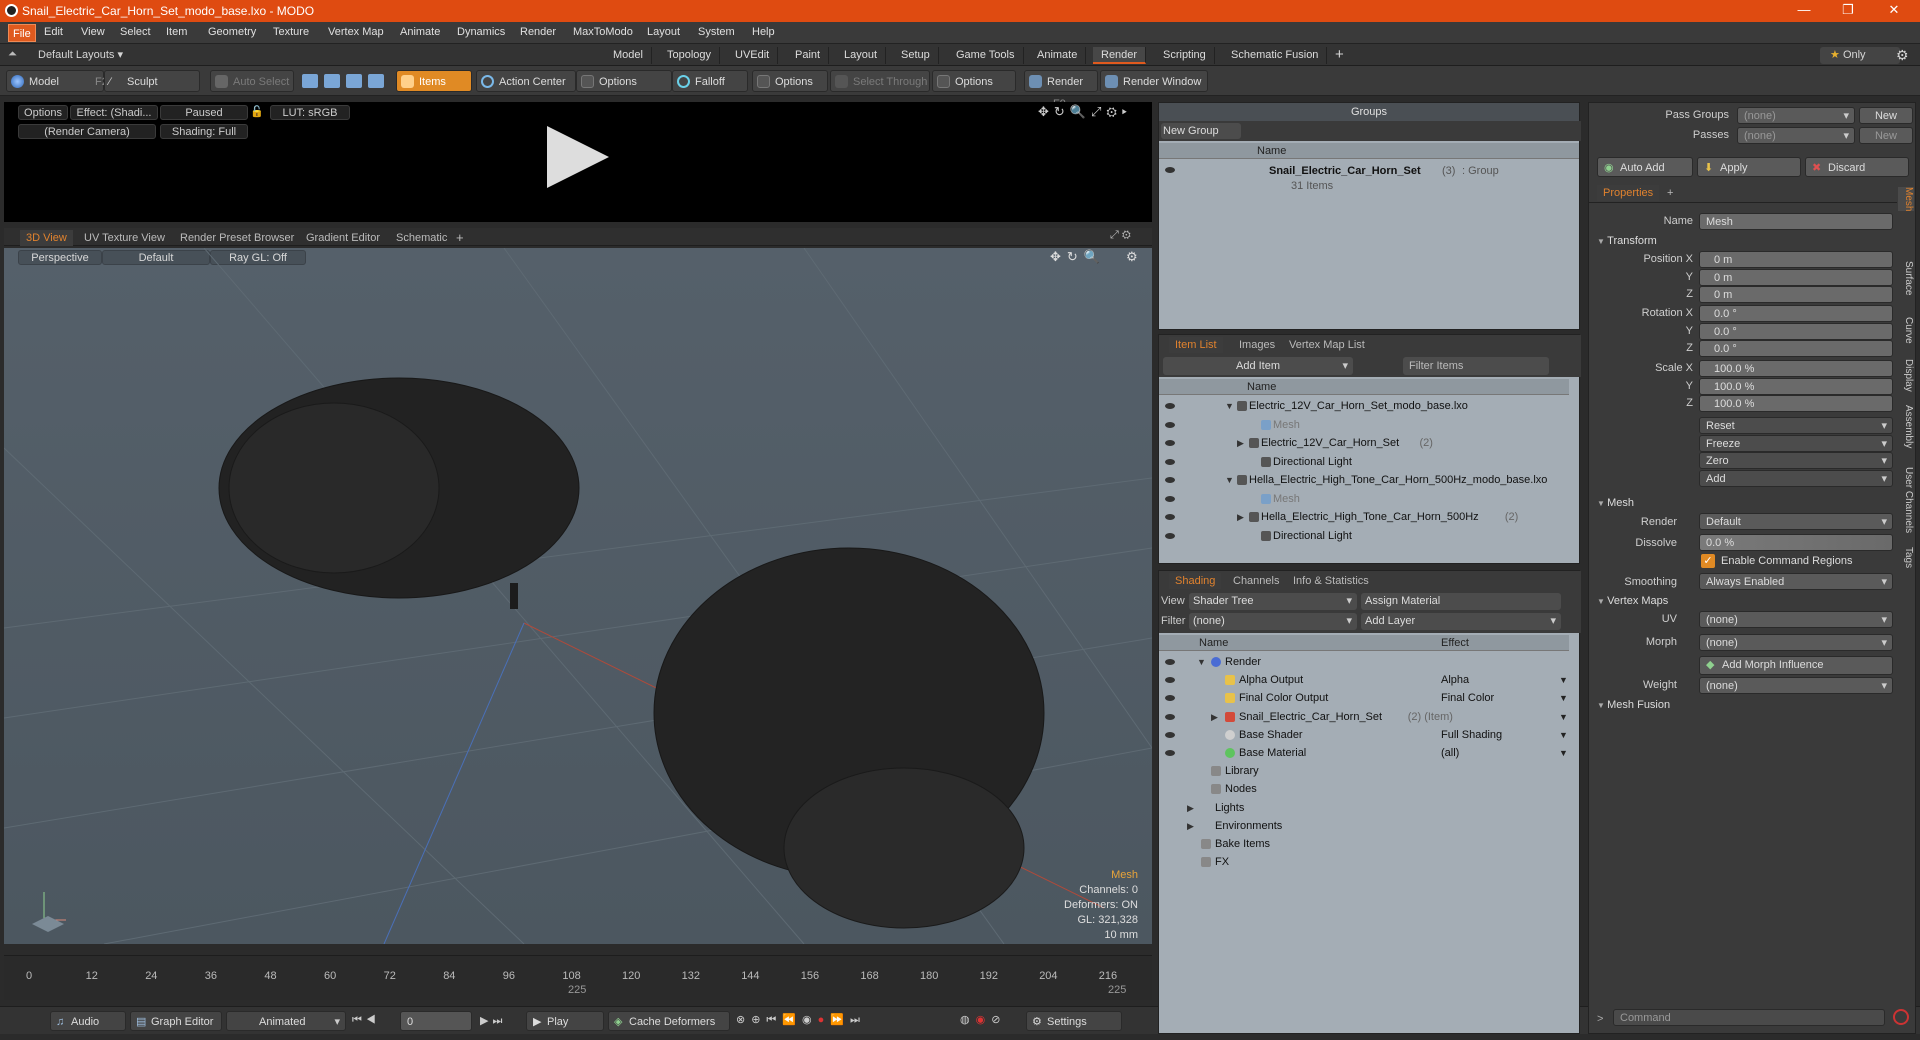 The image size is (1920, 1040). What do you see at coordinates (1906, 426) in the screenshot?
I see `side-tab-assembly: Assembly` at bounding box center [1906, 426].